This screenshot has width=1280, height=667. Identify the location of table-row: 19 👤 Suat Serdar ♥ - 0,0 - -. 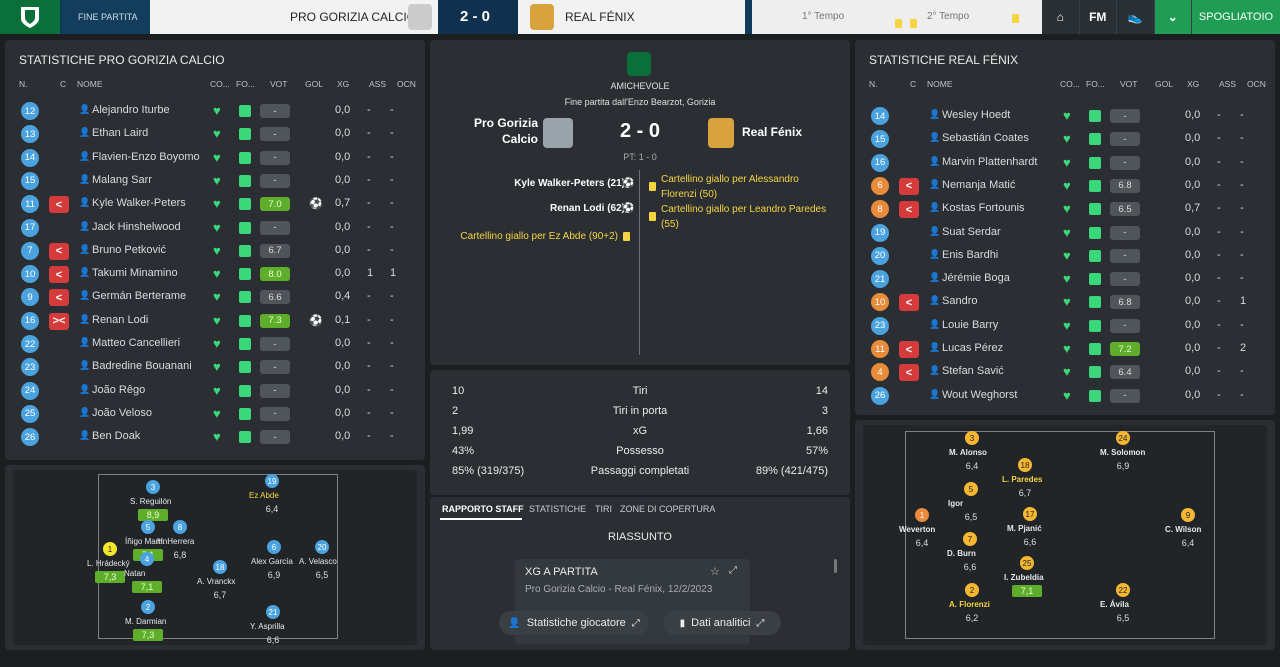
(1055, 233).